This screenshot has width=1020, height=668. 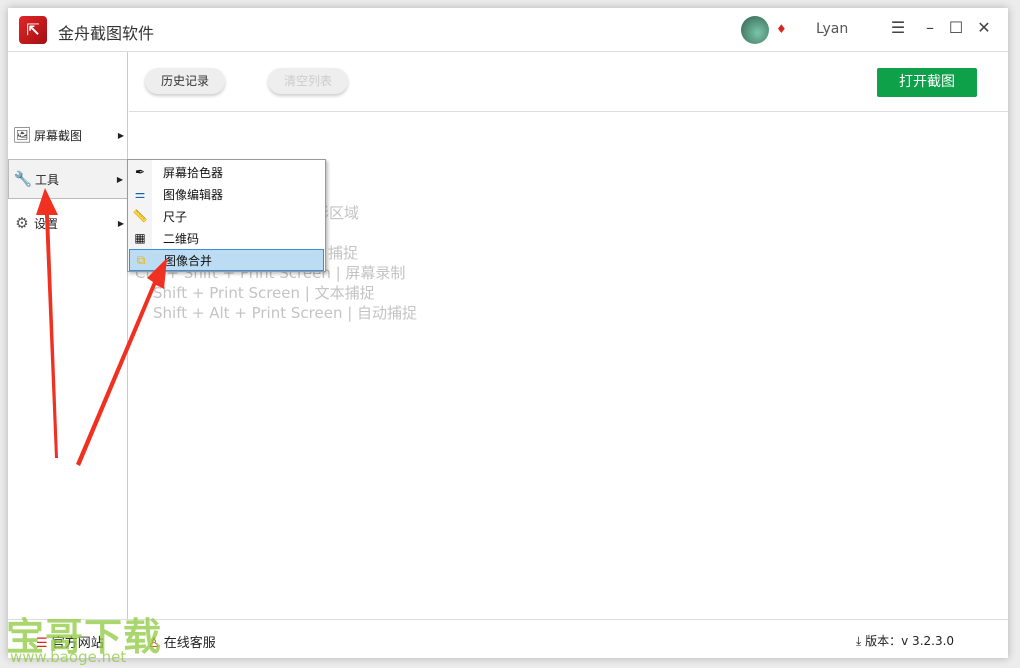 I want to click on arrow-to-tools, so click(x=47, y=323).